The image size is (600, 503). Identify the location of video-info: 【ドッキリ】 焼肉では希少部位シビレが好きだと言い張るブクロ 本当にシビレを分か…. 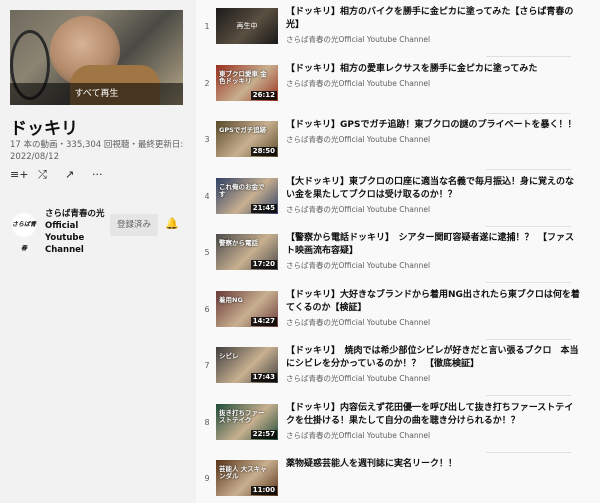
(434, 364).